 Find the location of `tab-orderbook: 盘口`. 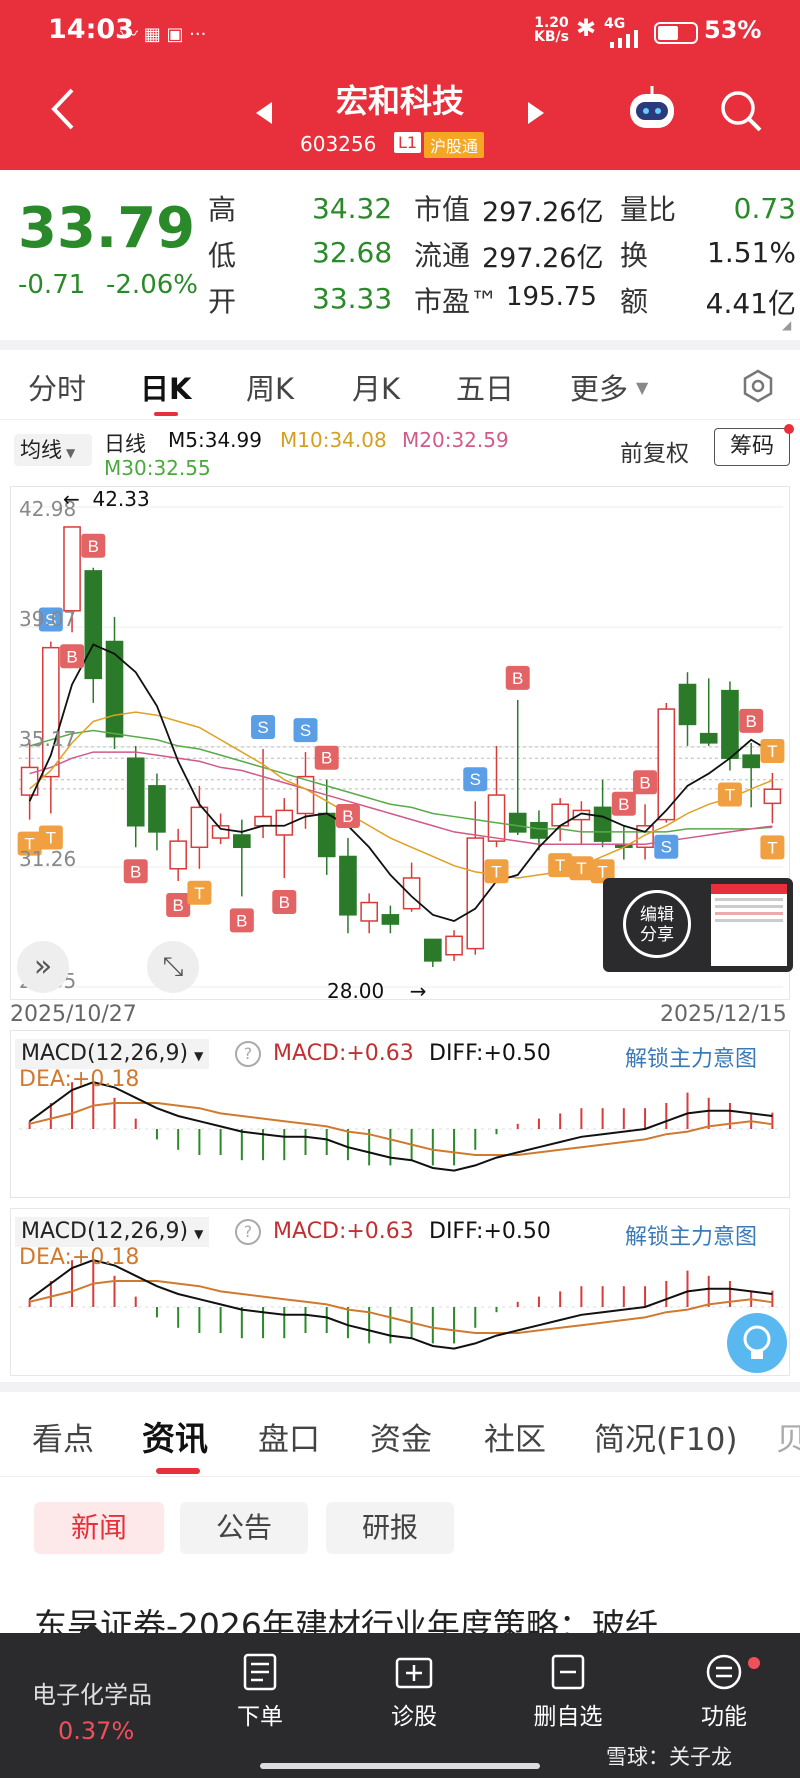

tab-orderbook: 盘口 is located at coordinates (289, 1436).